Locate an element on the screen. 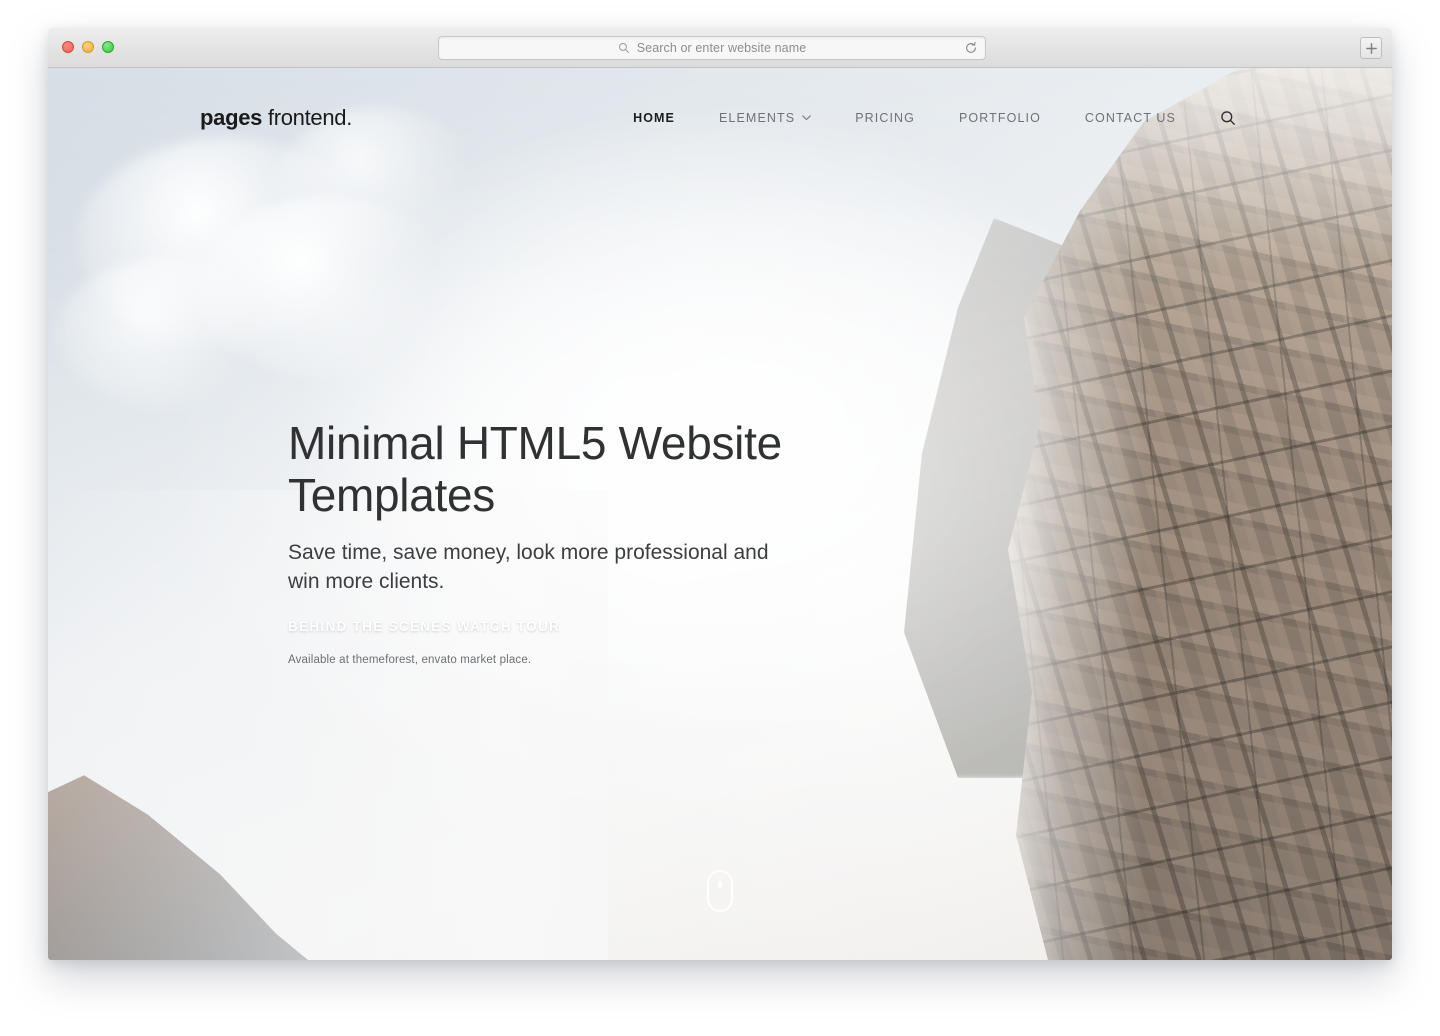 The image size is (1440, 1036). address-bar-content: Search or enter website name is located at coordinates (712, 48).